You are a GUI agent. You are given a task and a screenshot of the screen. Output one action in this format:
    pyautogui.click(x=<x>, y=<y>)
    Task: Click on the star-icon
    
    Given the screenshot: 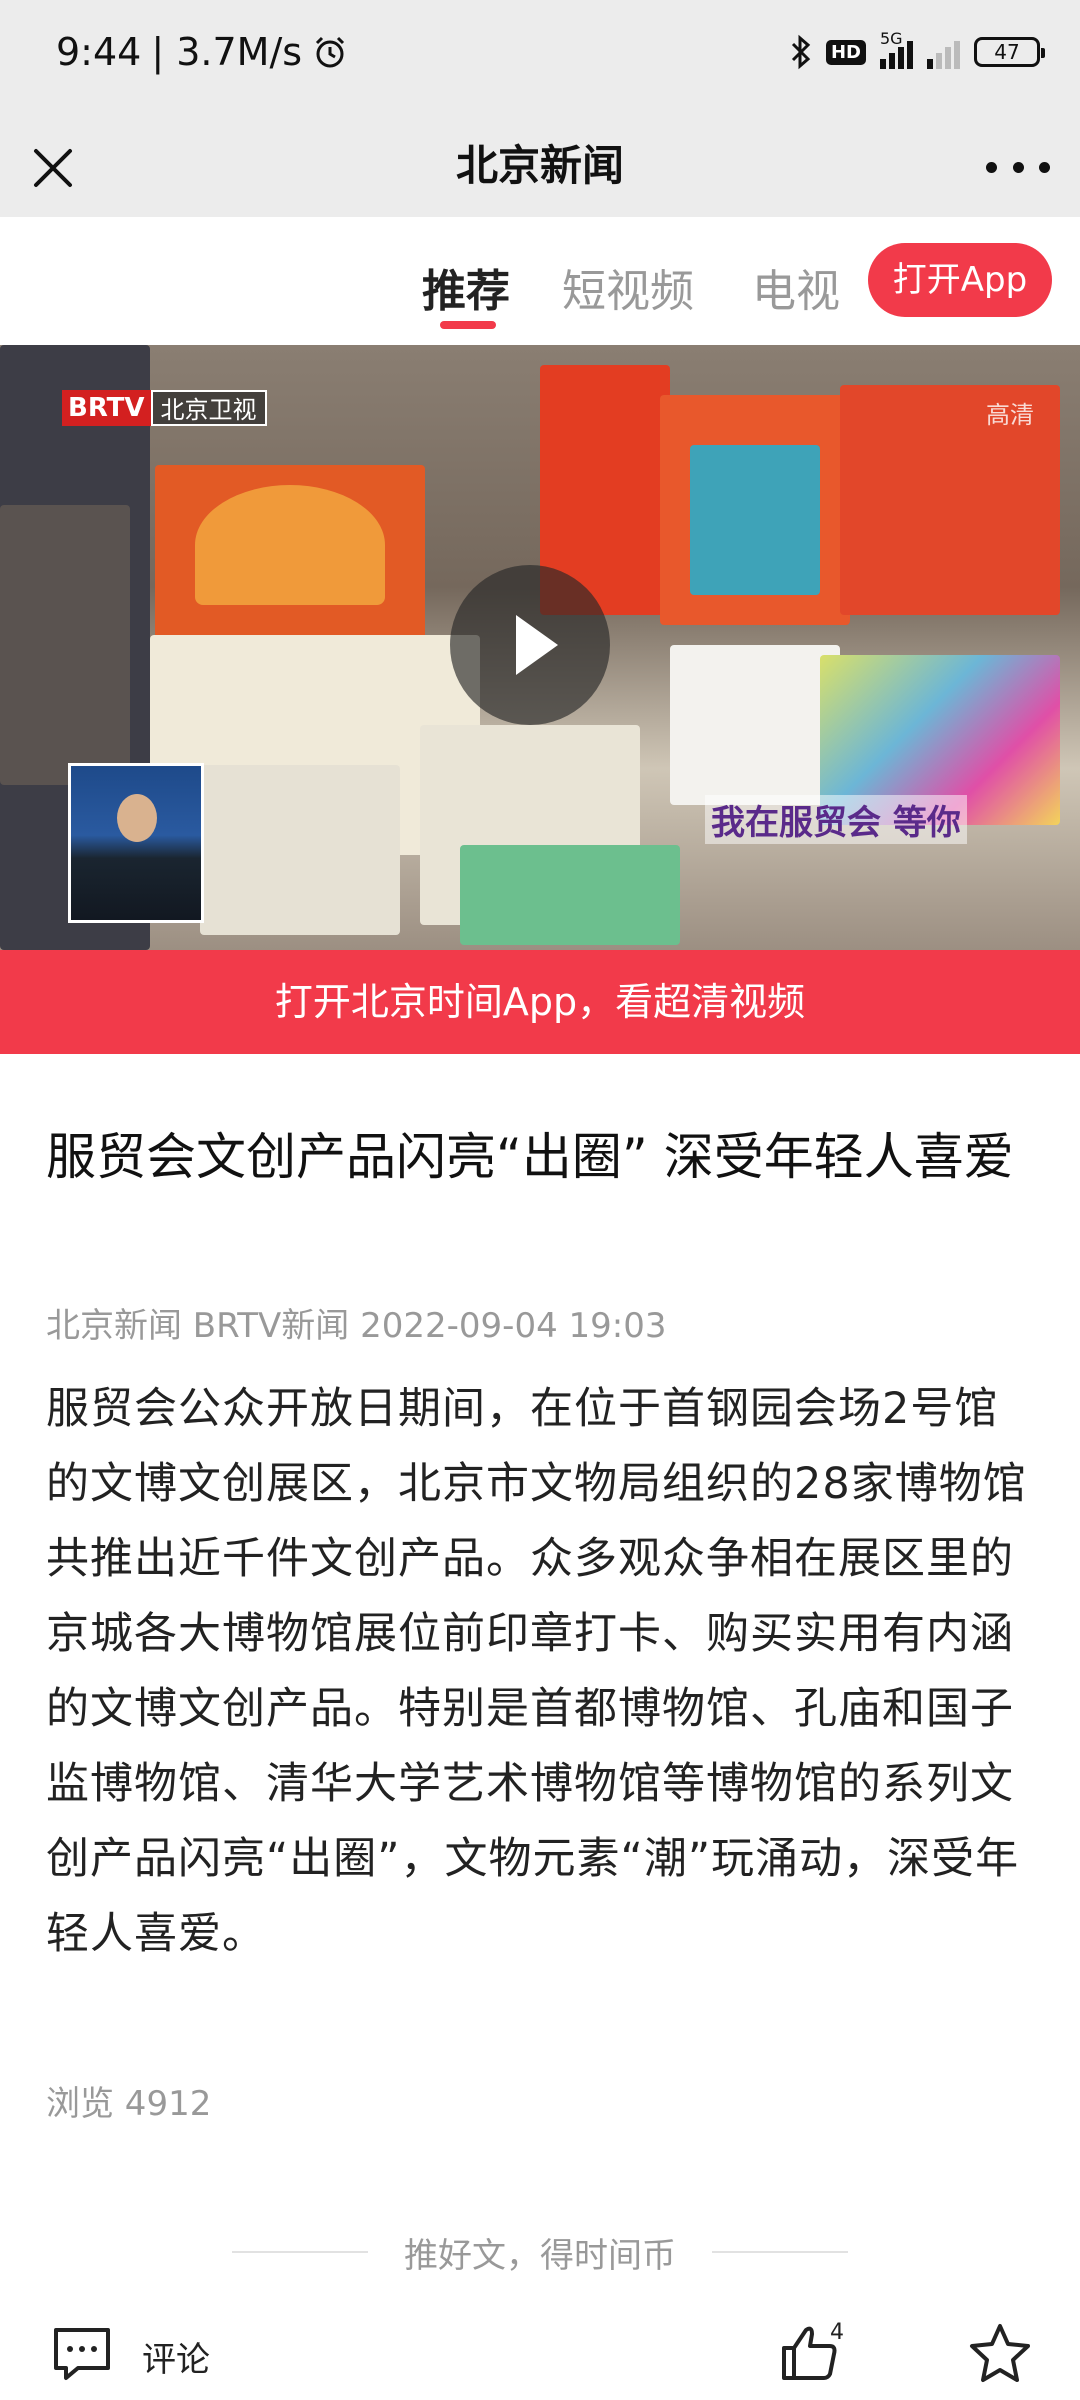 What is the action you would take?
    pyautogui.click(x=1000, y=2353)
    